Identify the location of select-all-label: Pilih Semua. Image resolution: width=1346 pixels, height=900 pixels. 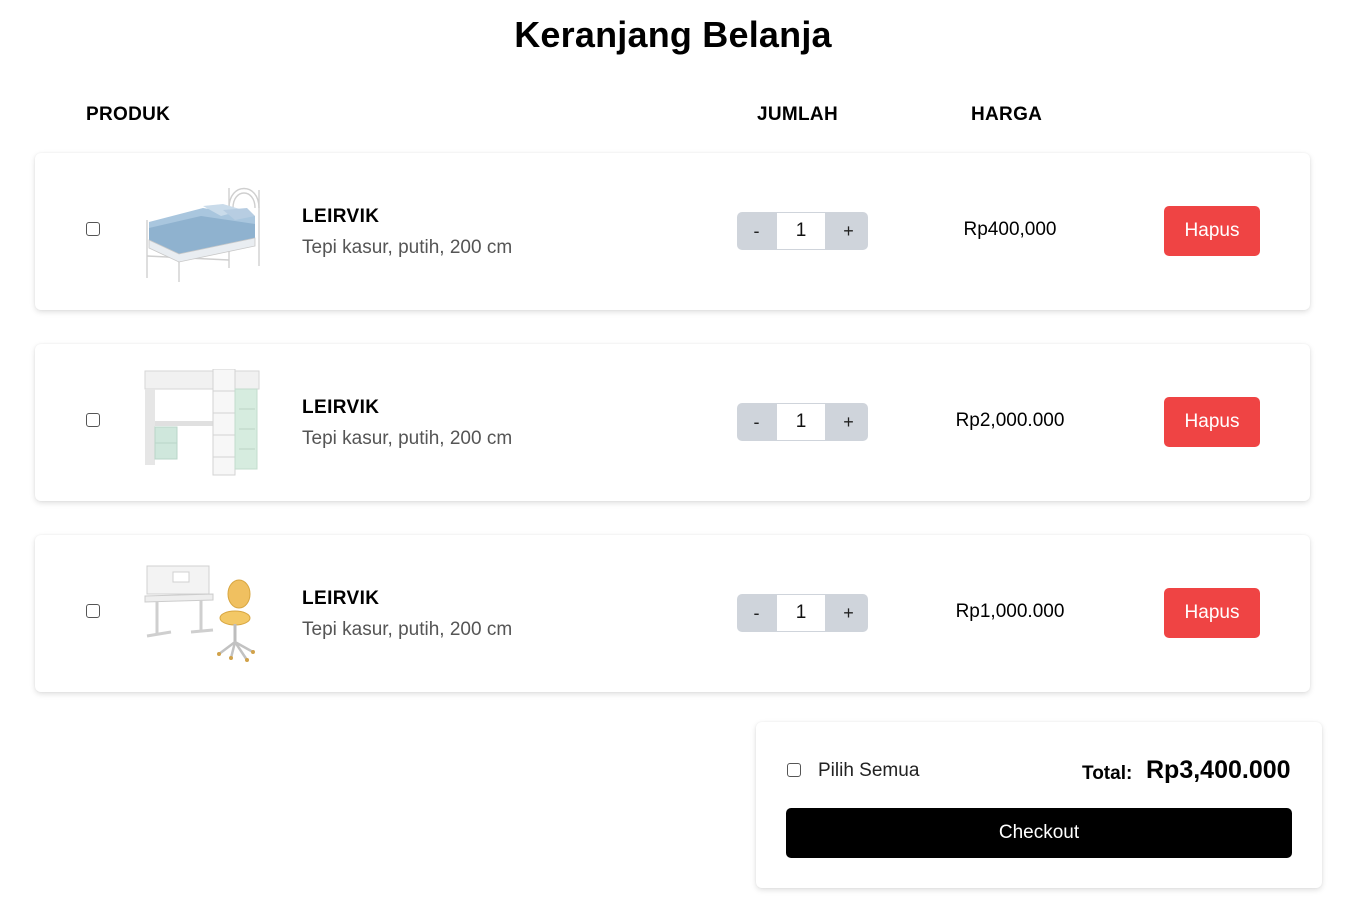
(869, 770).